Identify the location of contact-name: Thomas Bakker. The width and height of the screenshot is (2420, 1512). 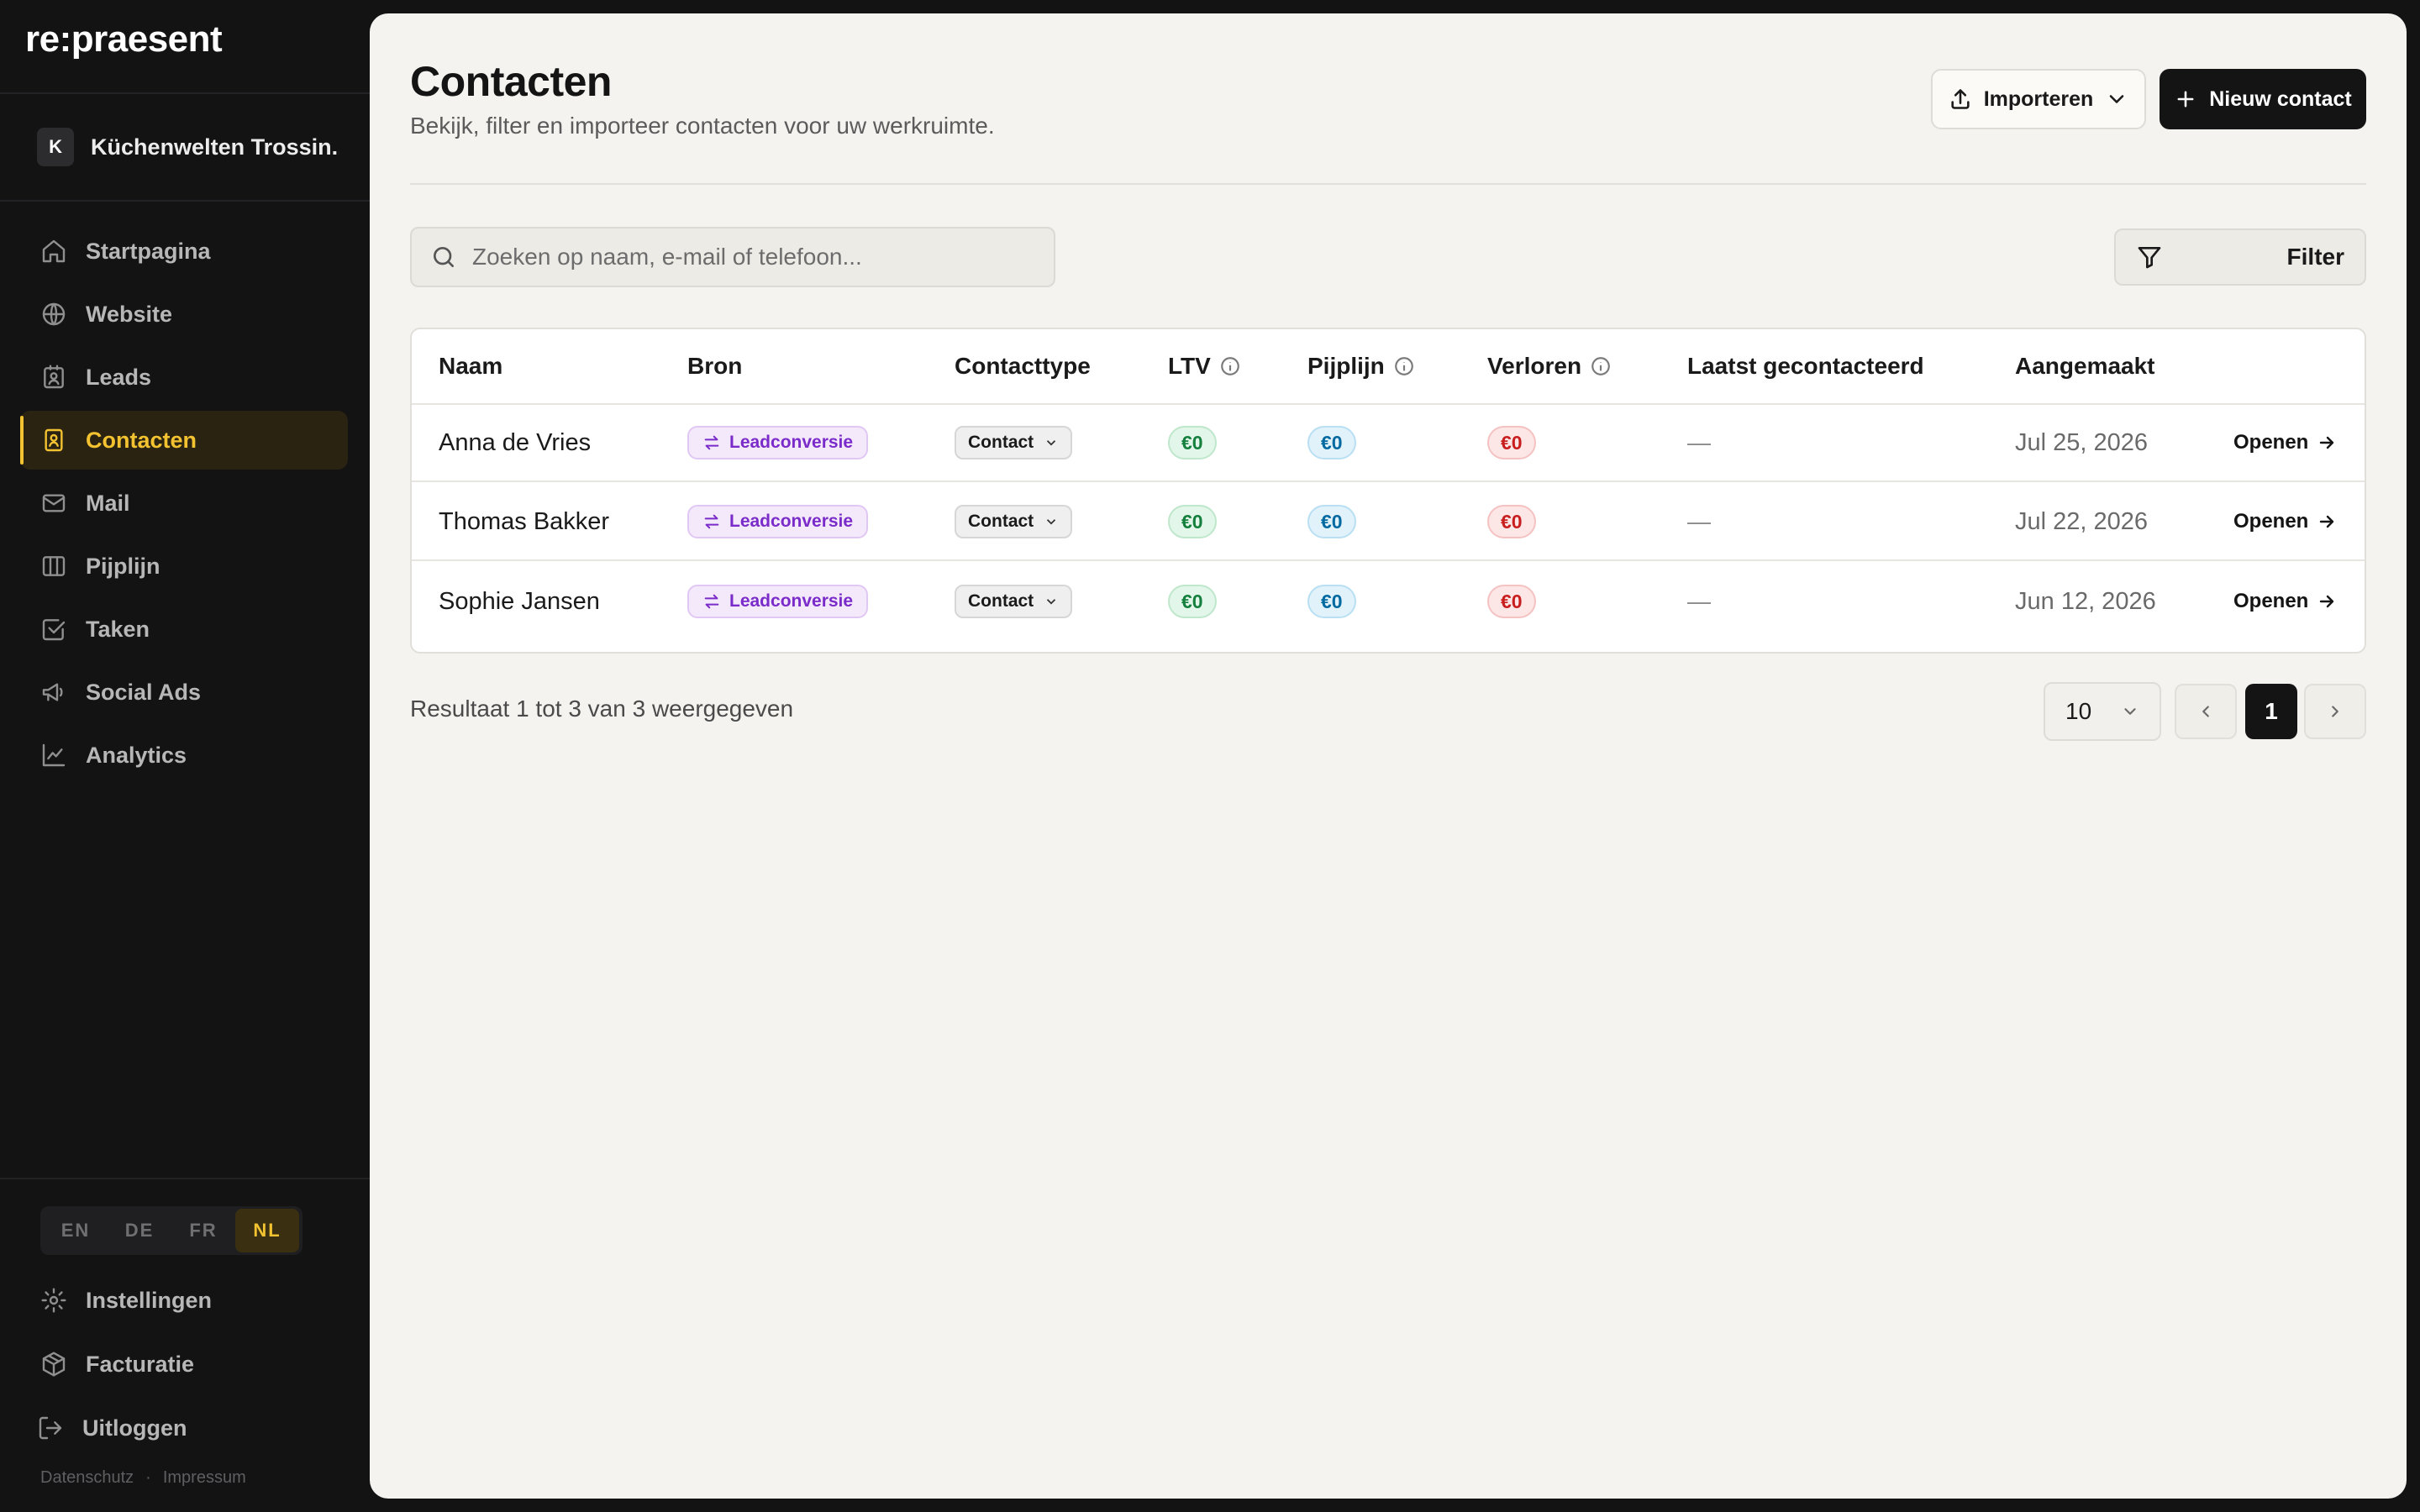
(524, 521).